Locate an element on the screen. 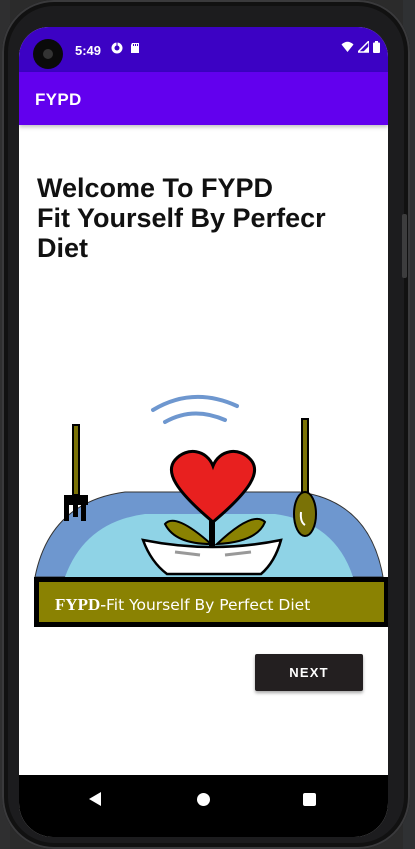 The height and width of the screenshot is (849, 415). svg-text:FYPD-Fit Yourself By Perfect D: FYPD-Fit Yourself By Perfect Diet is located at coordinates (182, 604).